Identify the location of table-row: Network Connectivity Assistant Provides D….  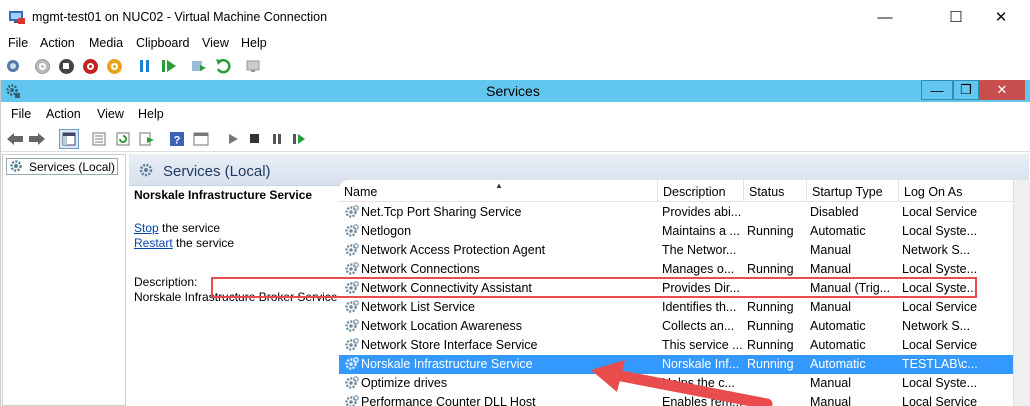
(684, 288).